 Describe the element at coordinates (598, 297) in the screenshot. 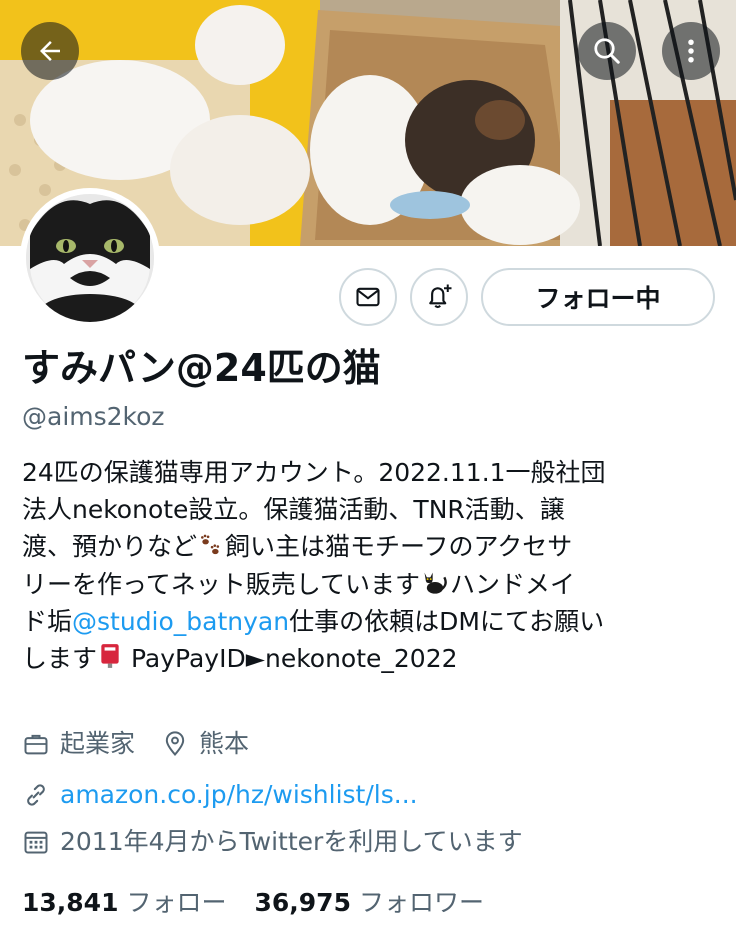

I see `following-button: フォロー中` at that location.